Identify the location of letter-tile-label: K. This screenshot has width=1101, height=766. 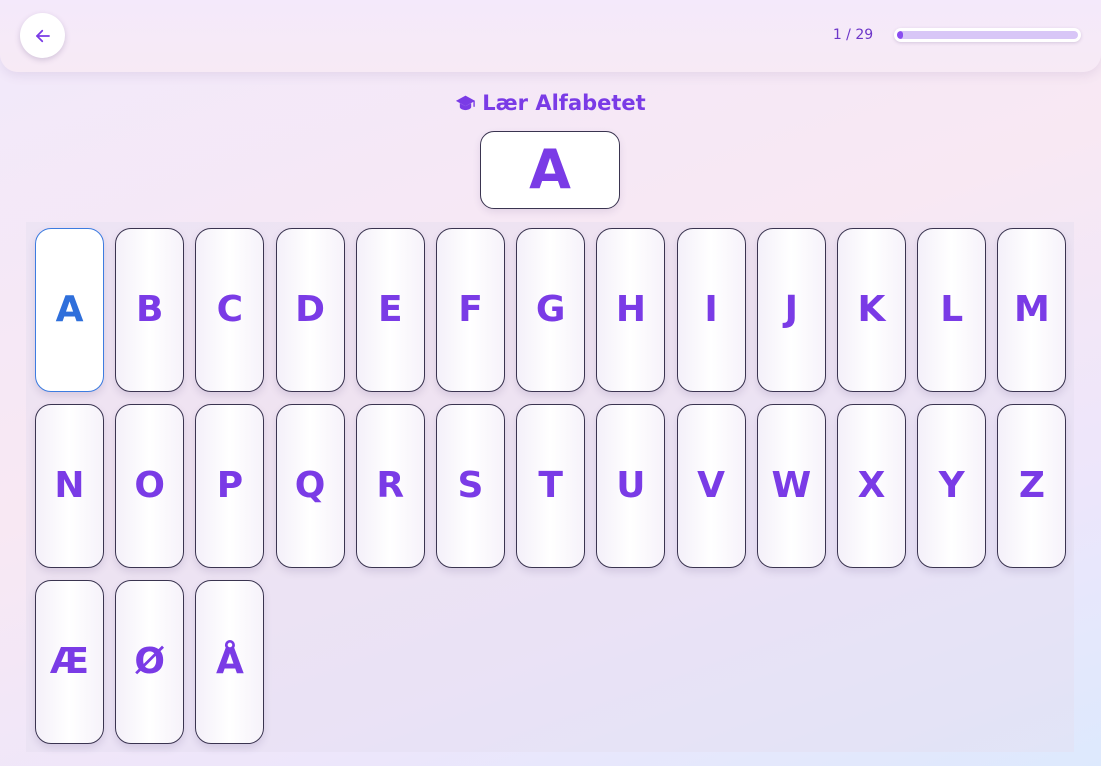
(871, 309).